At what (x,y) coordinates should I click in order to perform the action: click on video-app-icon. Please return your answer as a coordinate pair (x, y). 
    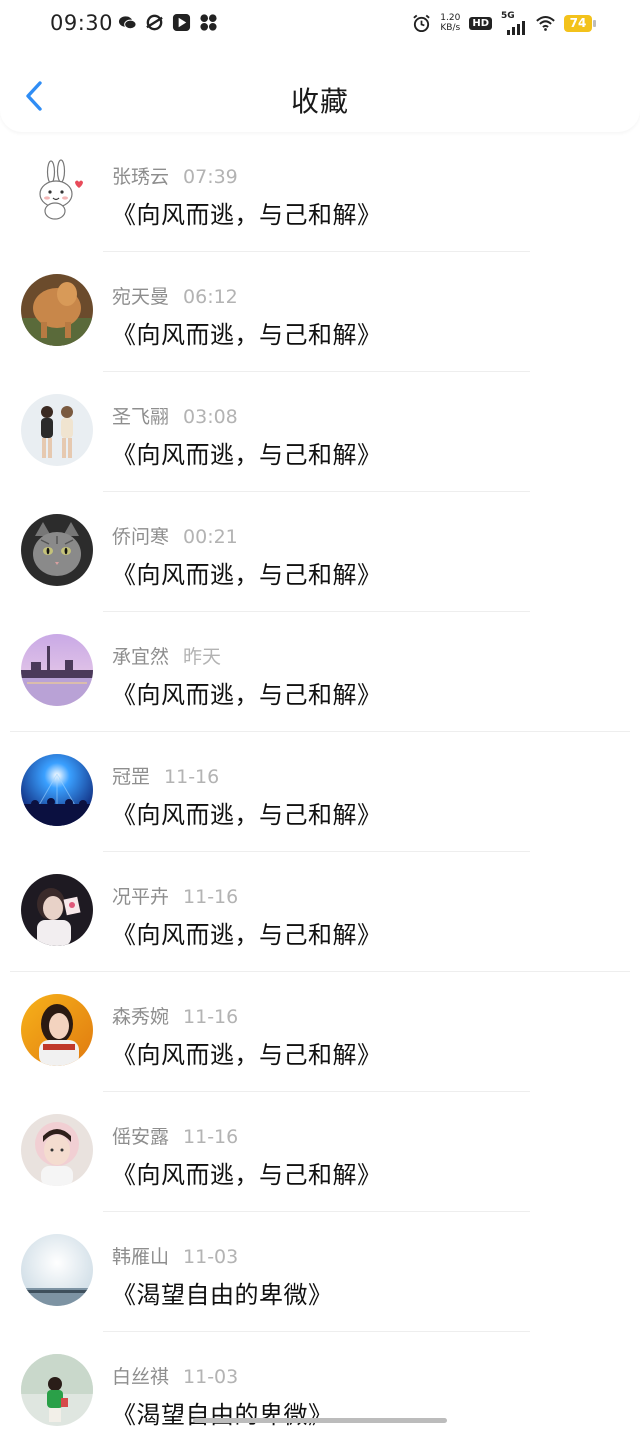
    Looking at the image, I should click on (181, 22).